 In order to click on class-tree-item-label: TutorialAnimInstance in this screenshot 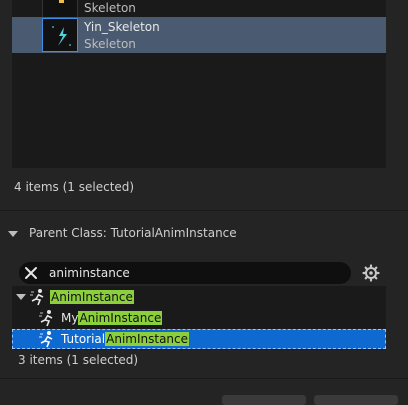, I will do `click(125, 339)`.